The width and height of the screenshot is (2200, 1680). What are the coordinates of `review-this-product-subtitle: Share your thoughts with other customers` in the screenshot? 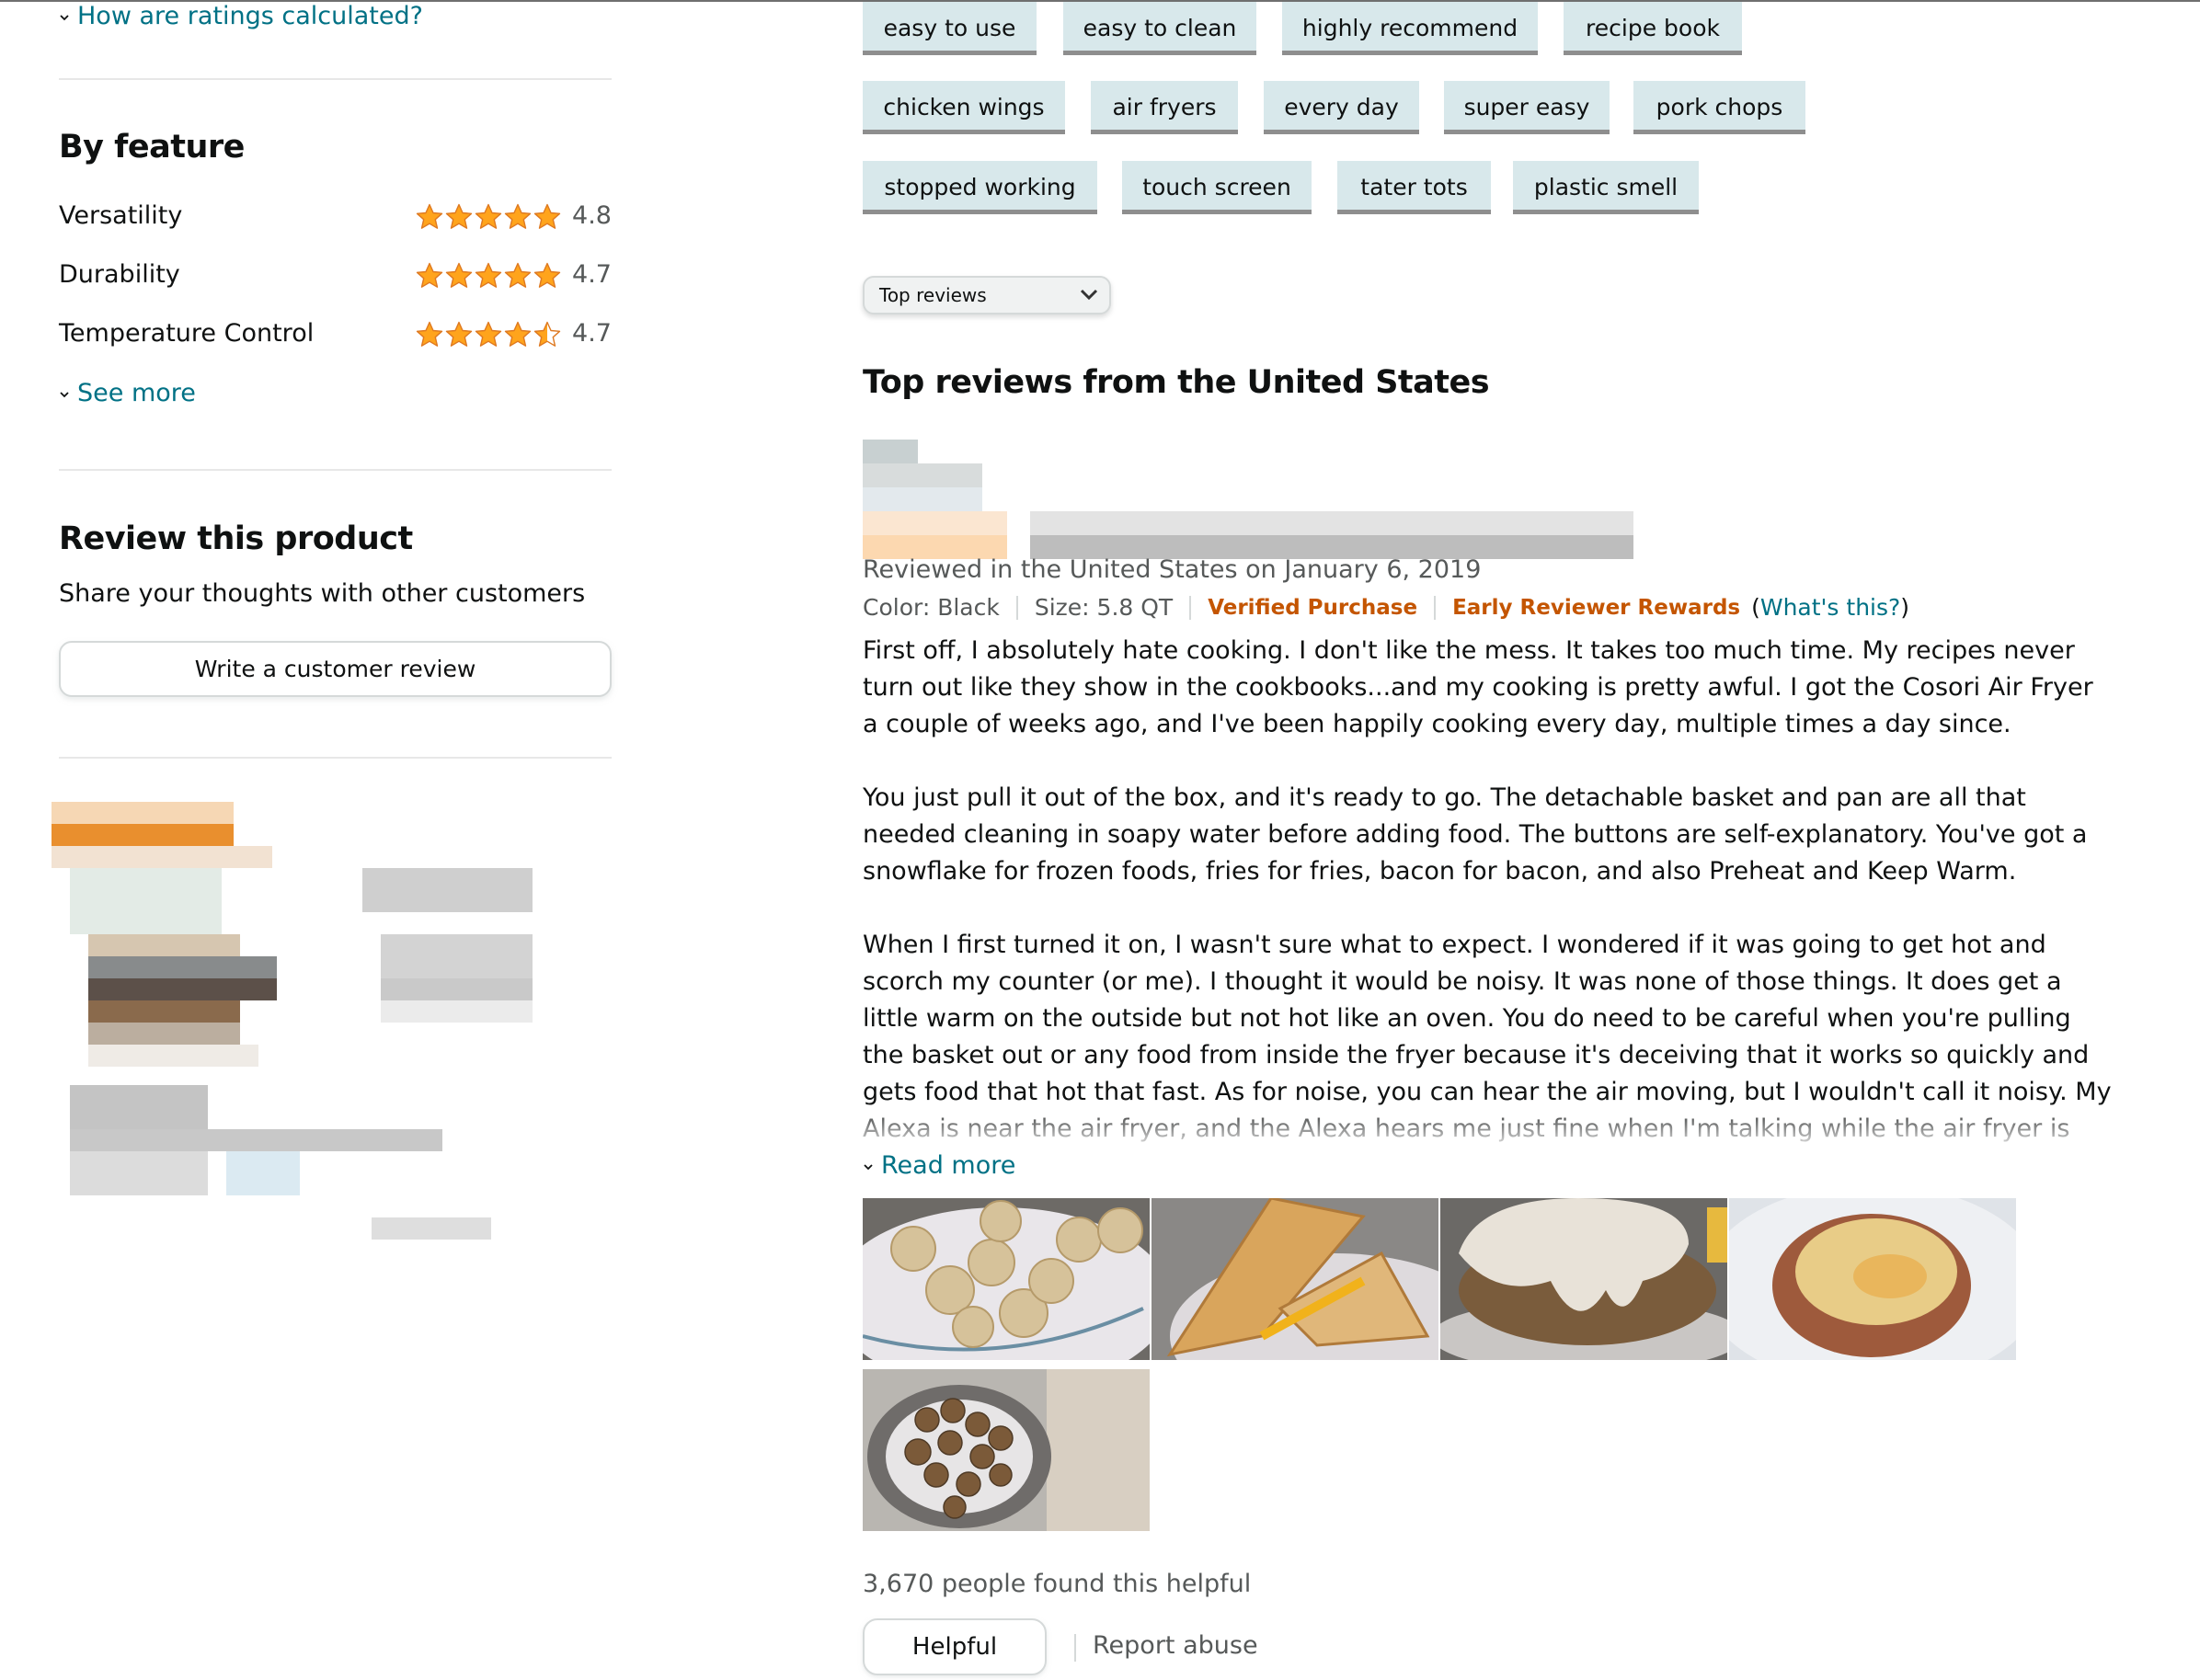 It's located at (322, 593).